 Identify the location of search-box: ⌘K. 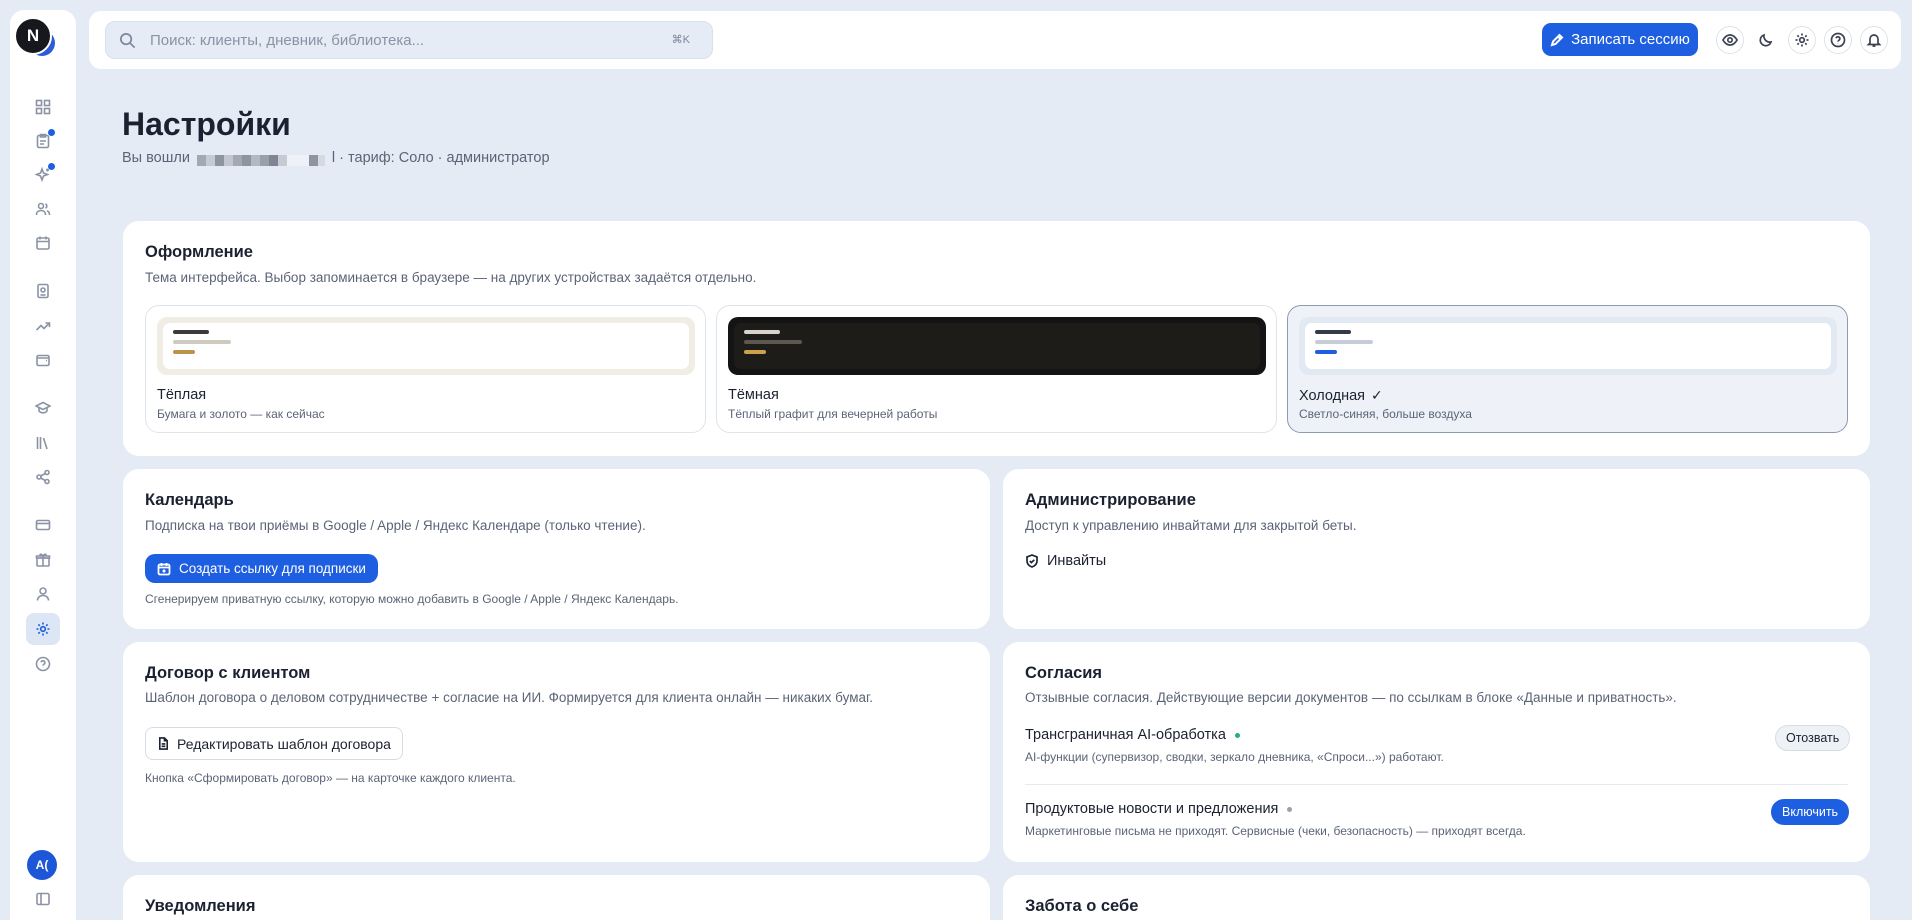
(409, 40).